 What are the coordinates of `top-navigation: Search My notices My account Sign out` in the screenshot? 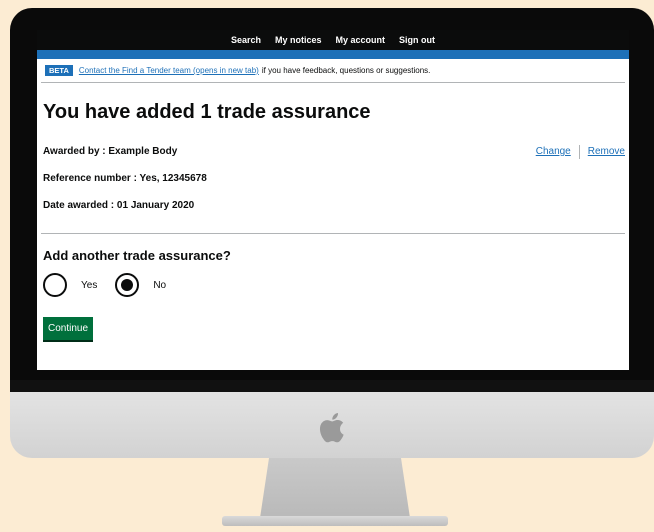 It's located at (333, 40).